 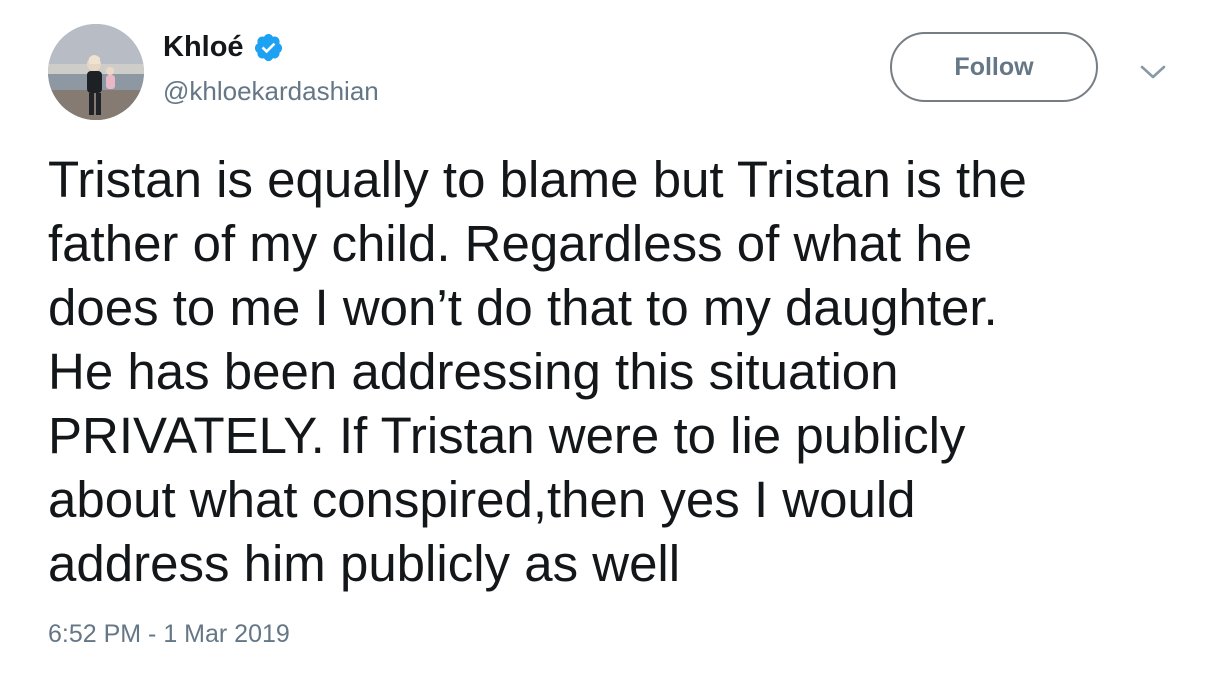 I want to click on tweet-text-line: address him publicly as well, so click(x=364, y=563).